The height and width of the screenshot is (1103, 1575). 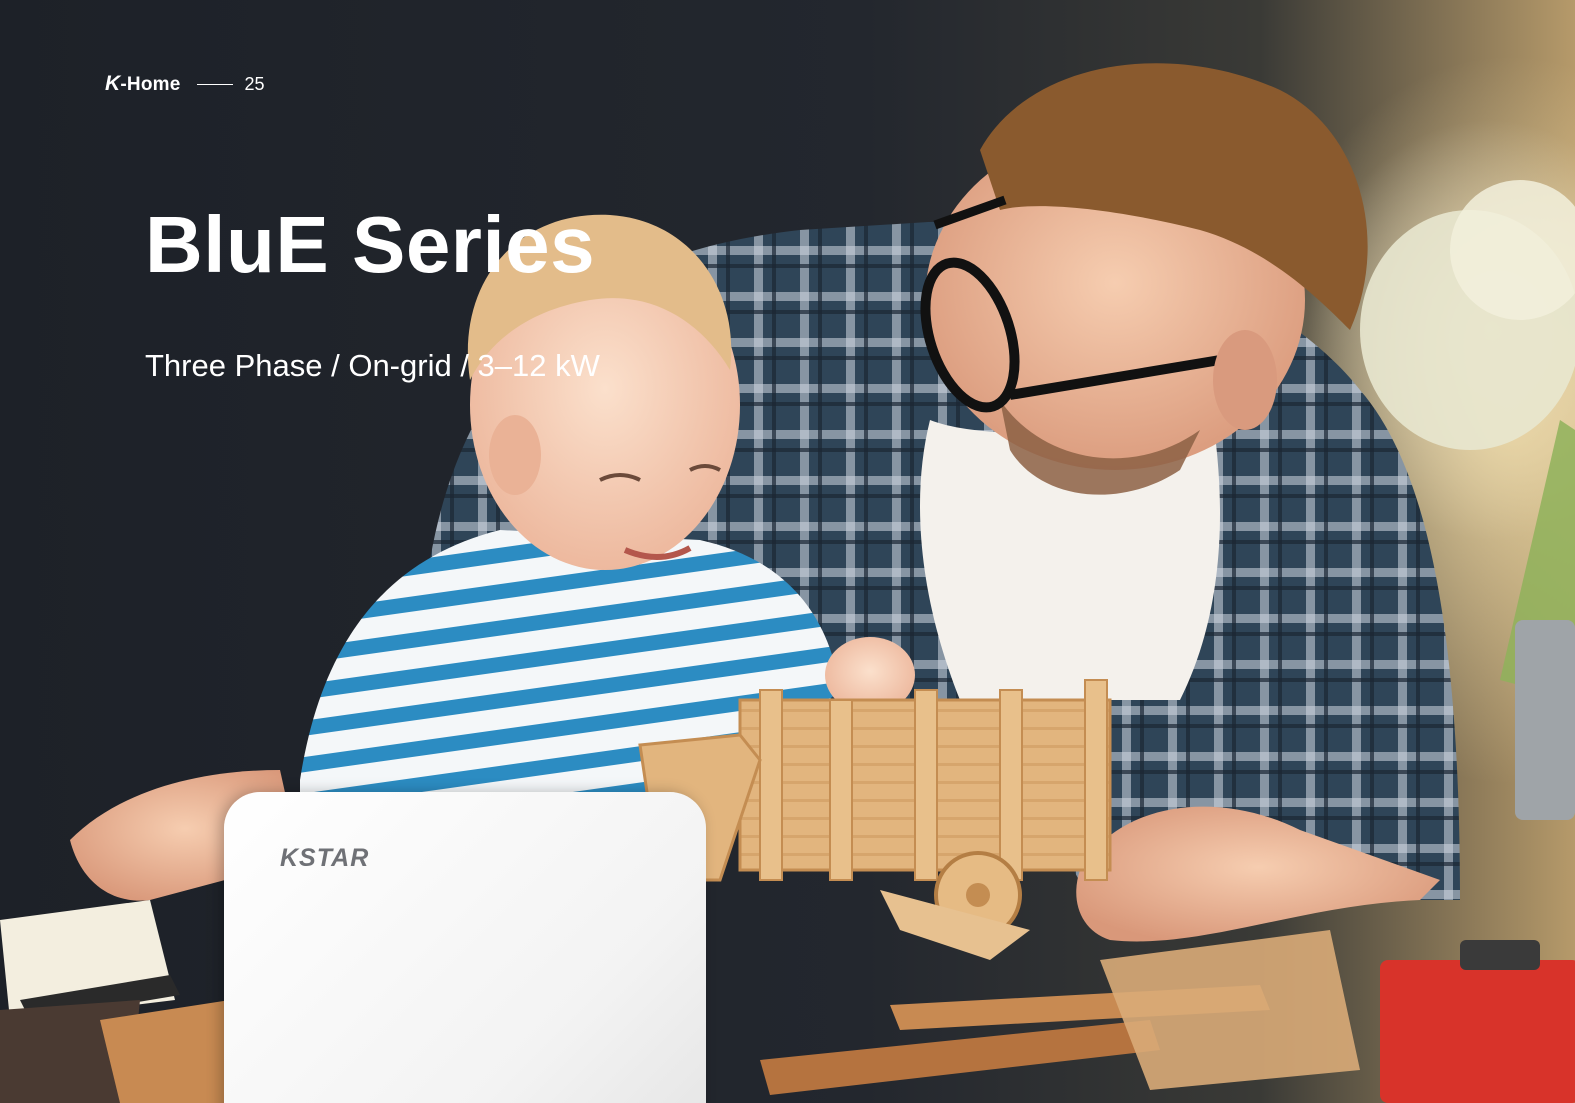 What do you see at coordinates (214, 84) in the screenshot?
I see `header-divider` at bounding box center [214, 84].